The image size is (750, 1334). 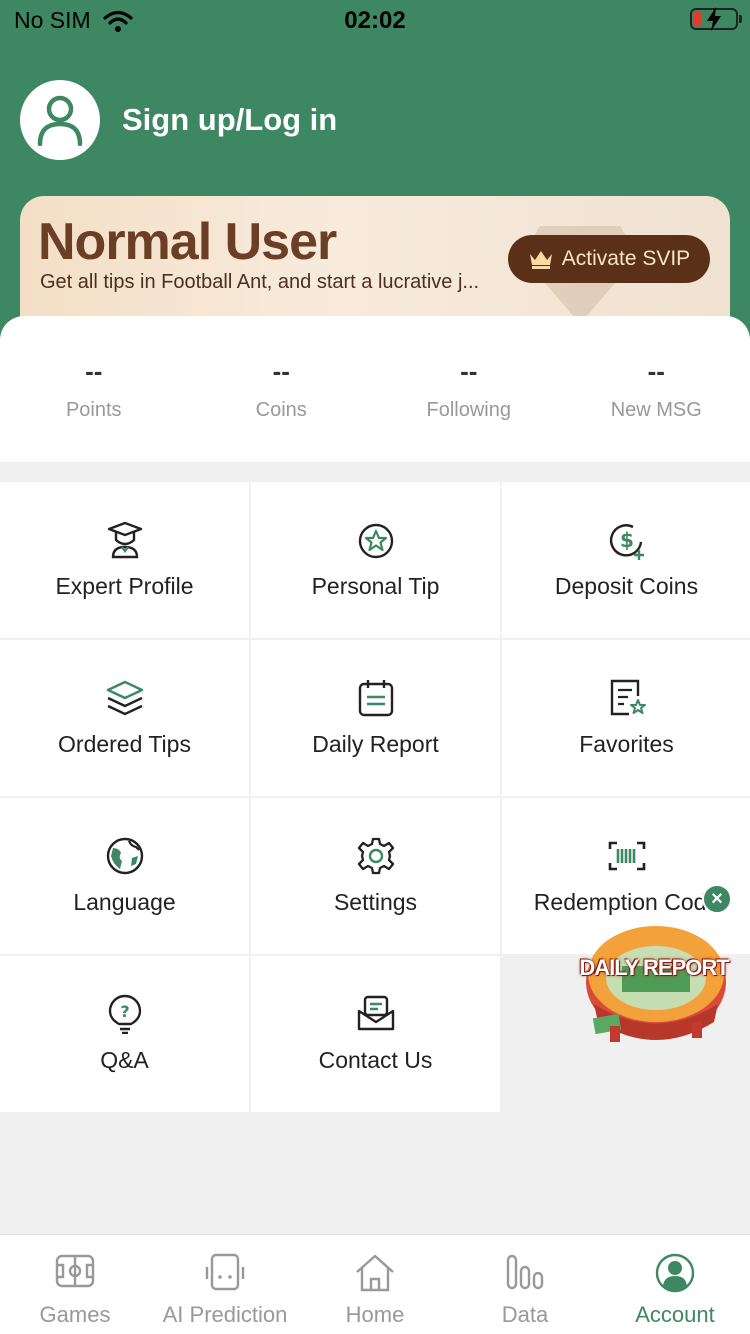 I want to click on barcode-scan-icon, so click(x=626, y=856).